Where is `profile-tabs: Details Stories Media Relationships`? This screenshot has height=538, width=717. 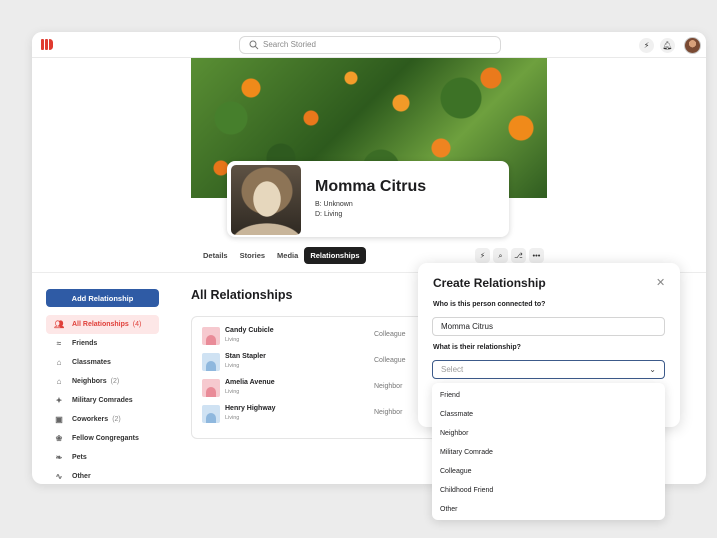 profile-tabs: Details Stories Media Relationships is located at coordinates (281, 255).